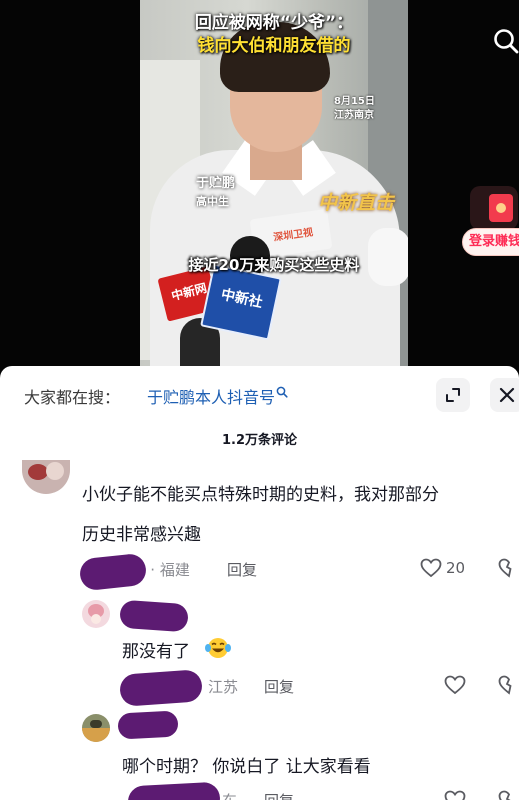 The image size is (519, 800). I want to click on video-location: 江苏南京, so click(354, 115).